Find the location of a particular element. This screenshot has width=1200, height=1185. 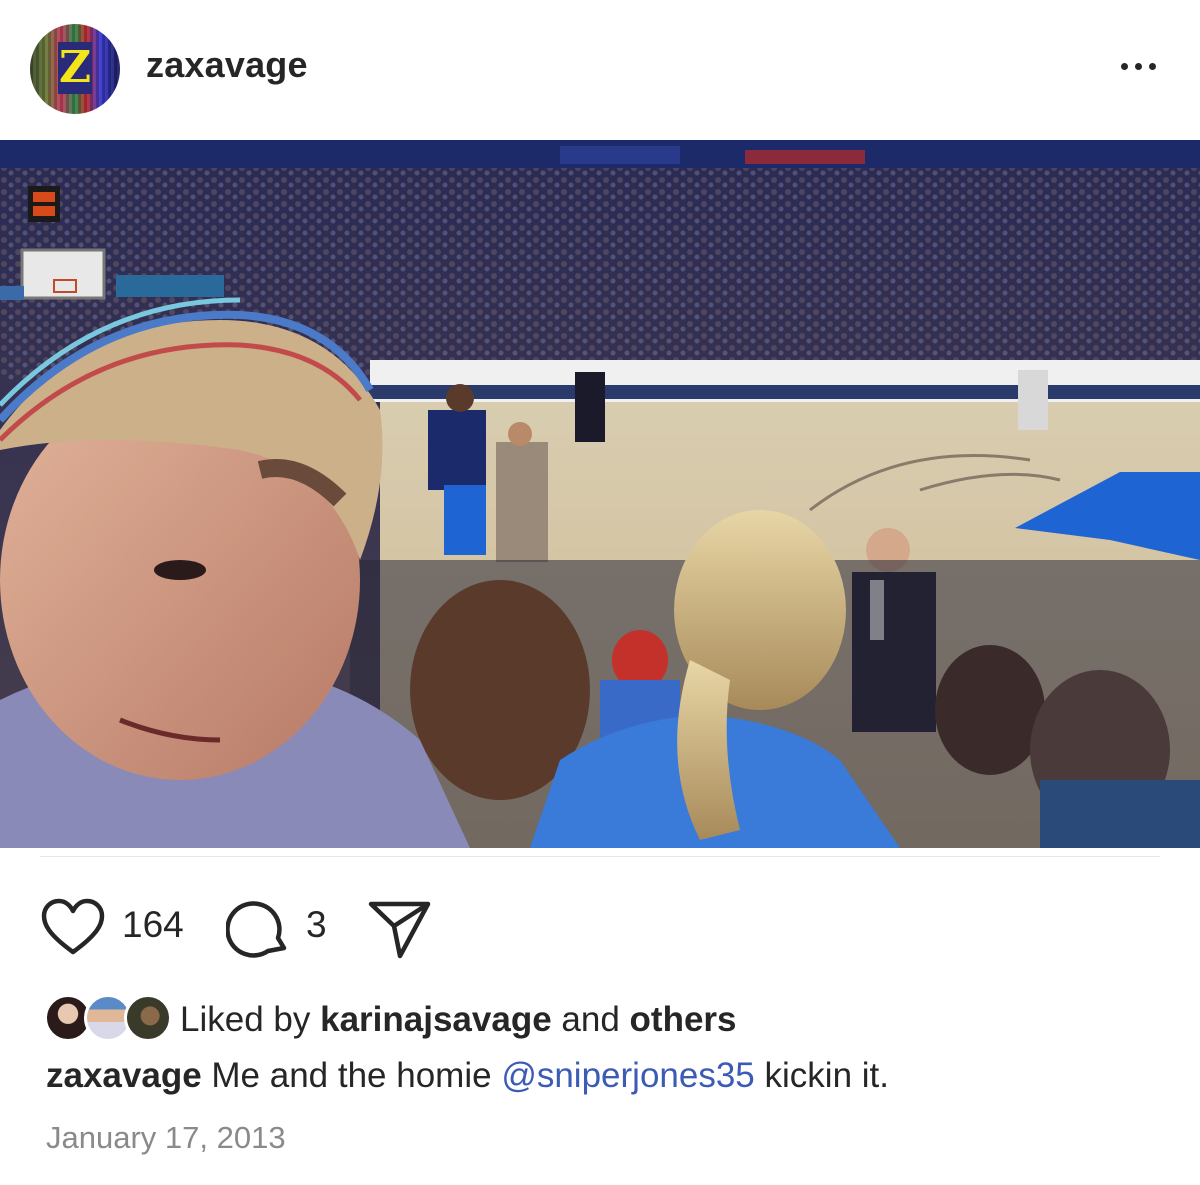

caption-text-end: kickin it. is located at coordinates (826, 1075).